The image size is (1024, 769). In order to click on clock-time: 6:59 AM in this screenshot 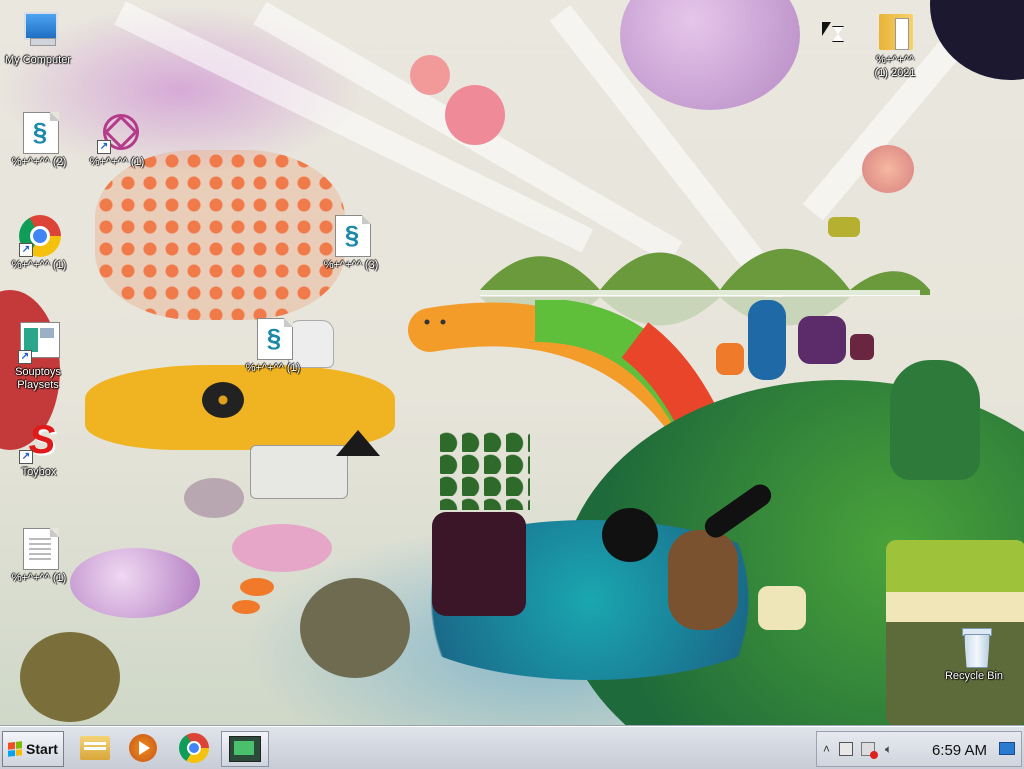, I will do `click(959, 750)`.